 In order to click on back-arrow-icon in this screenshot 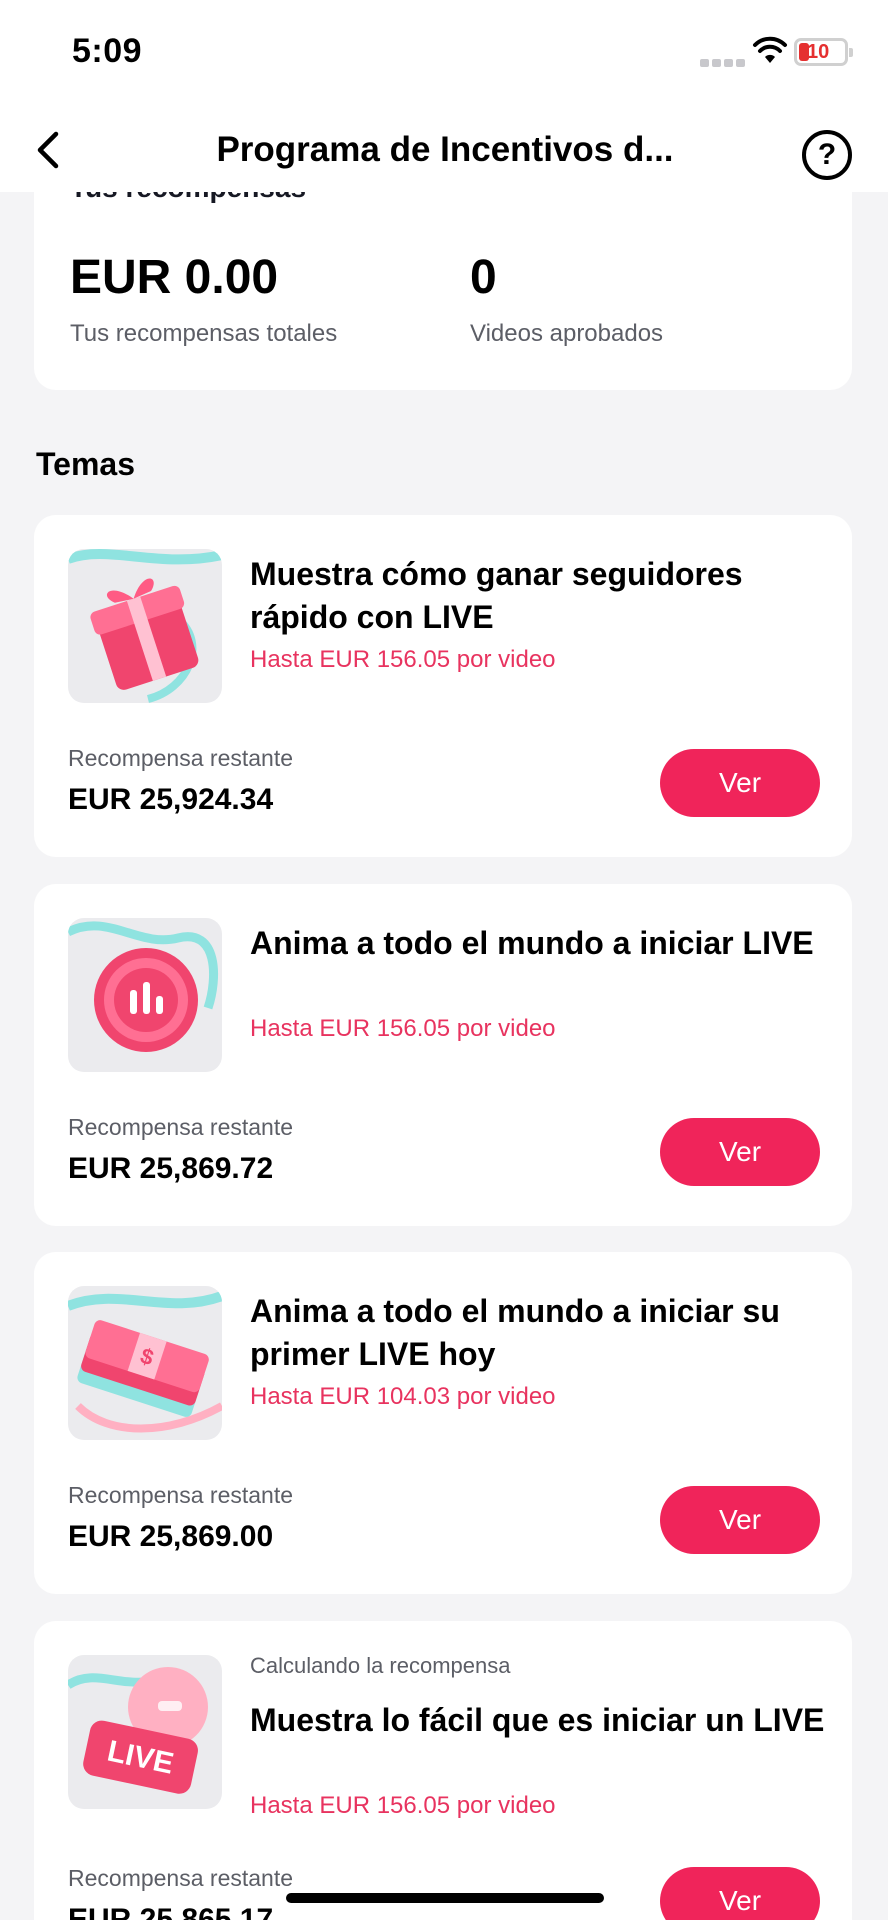, I will do `click(50, 150)`.